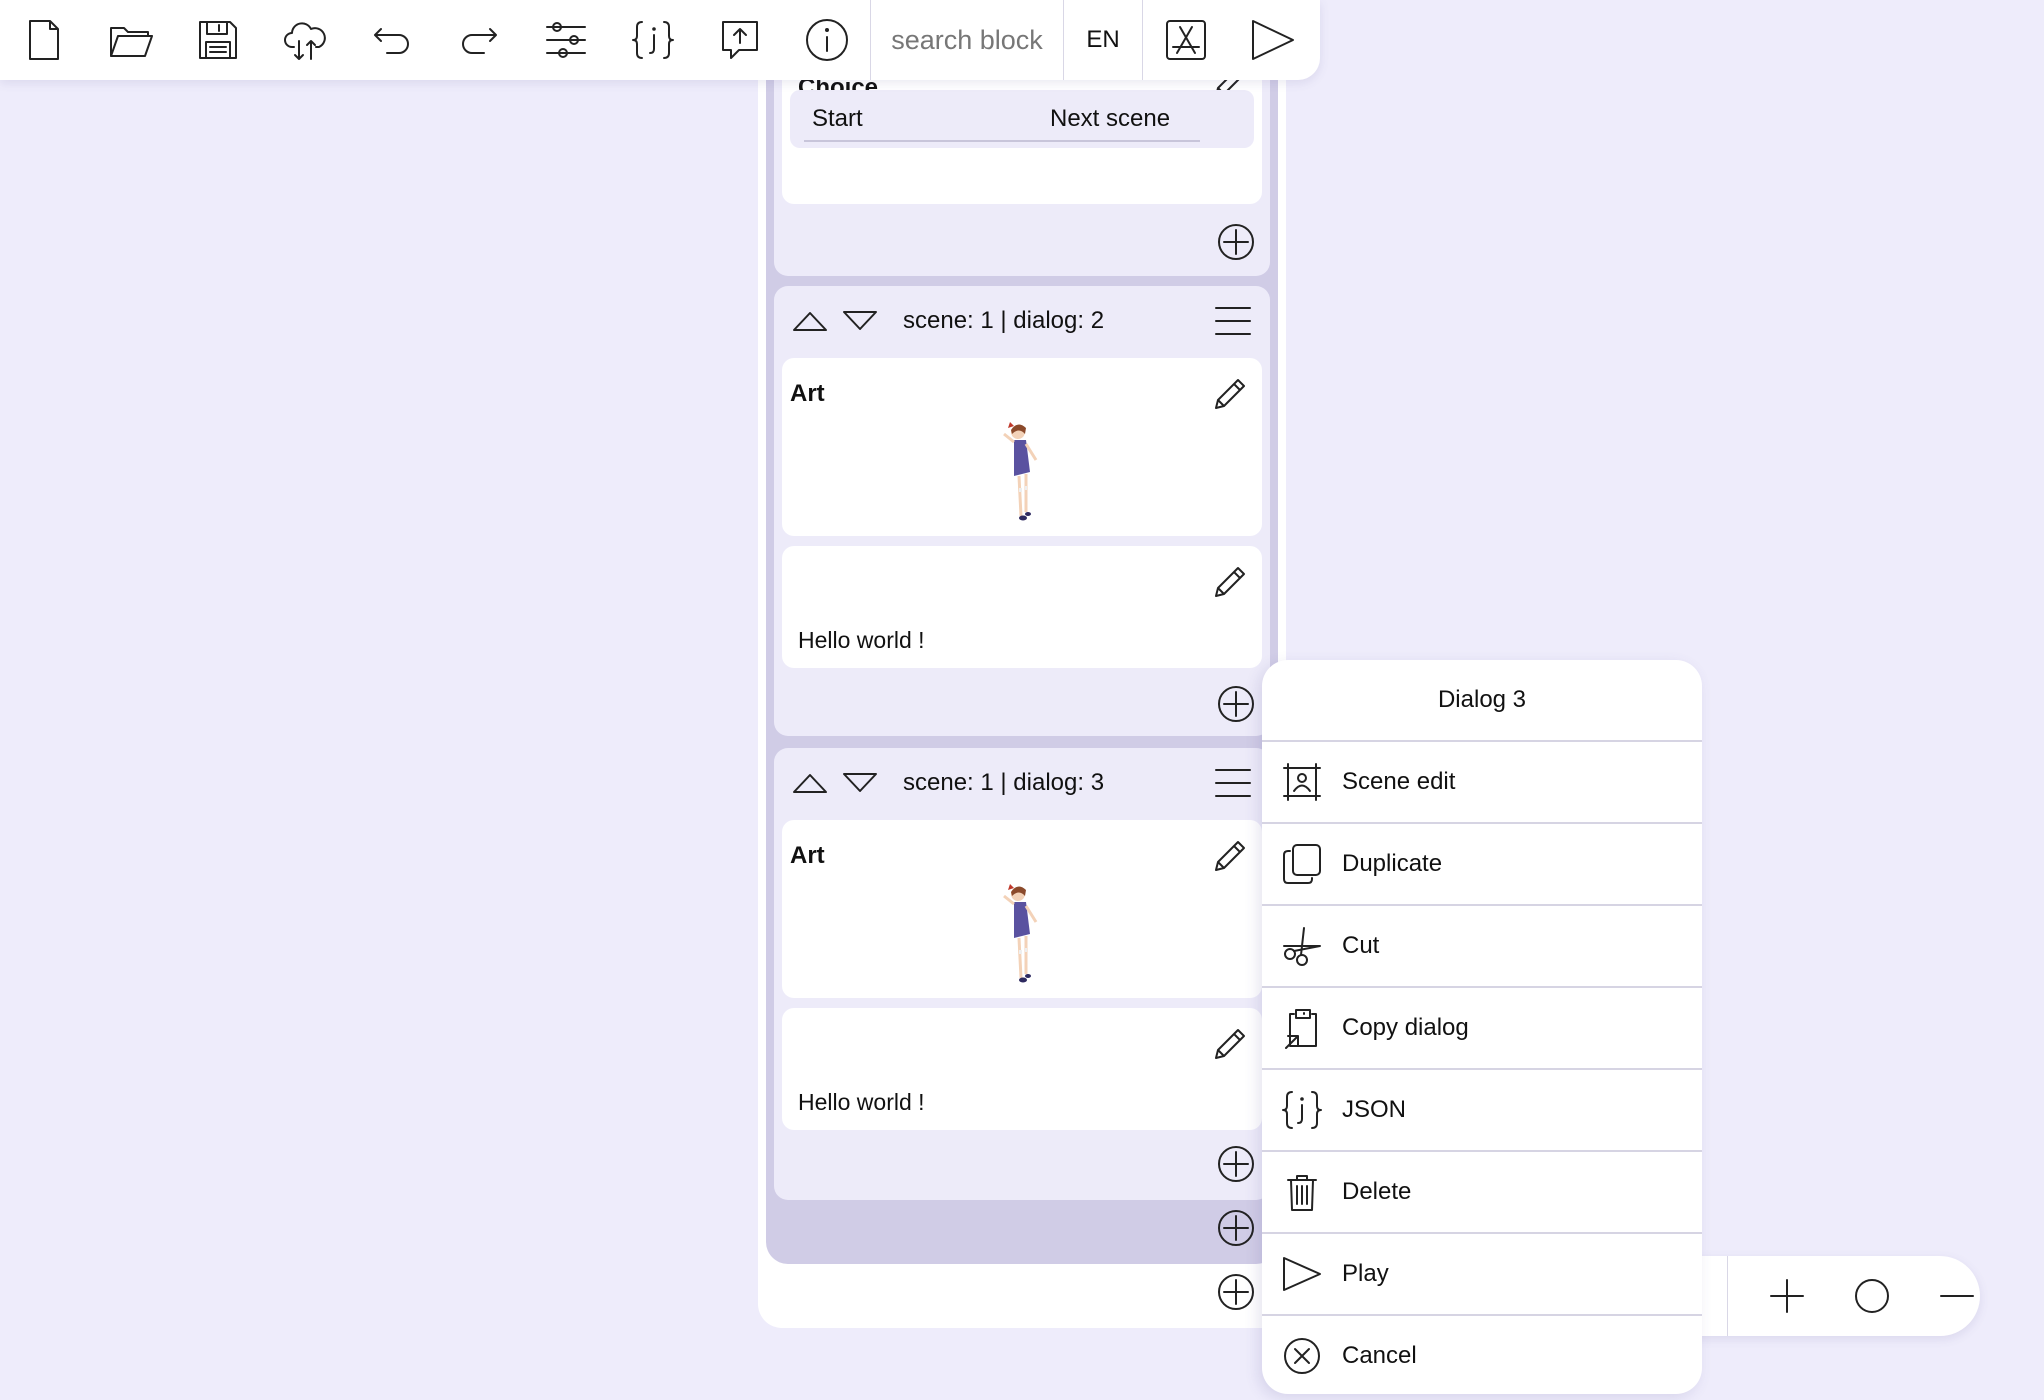 The height and width of the screenshot is (1400, 2044). Describe the element at coordinates (1727, 1296) in the screenshot. I see `zoom-divider` at that location.